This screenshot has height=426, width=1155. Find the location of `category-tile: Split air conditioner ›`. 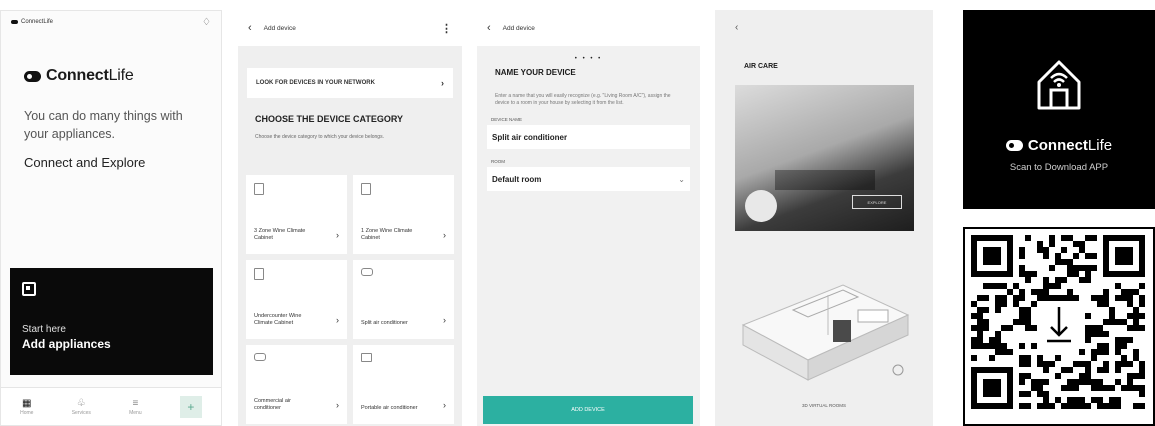

category-tile: Split air conditioner › is located at coordinates (403, 299).